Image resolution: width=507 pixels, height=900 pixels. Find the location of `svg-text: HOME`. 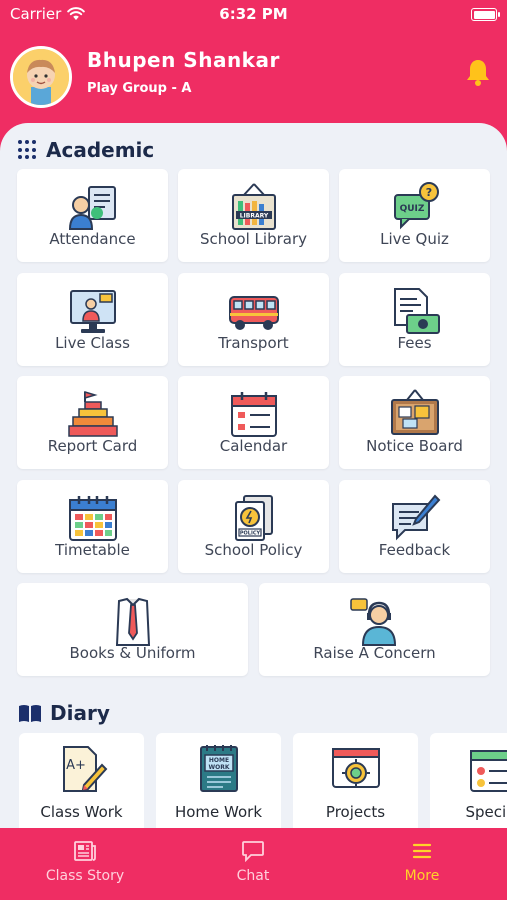

svg-text: HOME is located at coordinates (218, 760).